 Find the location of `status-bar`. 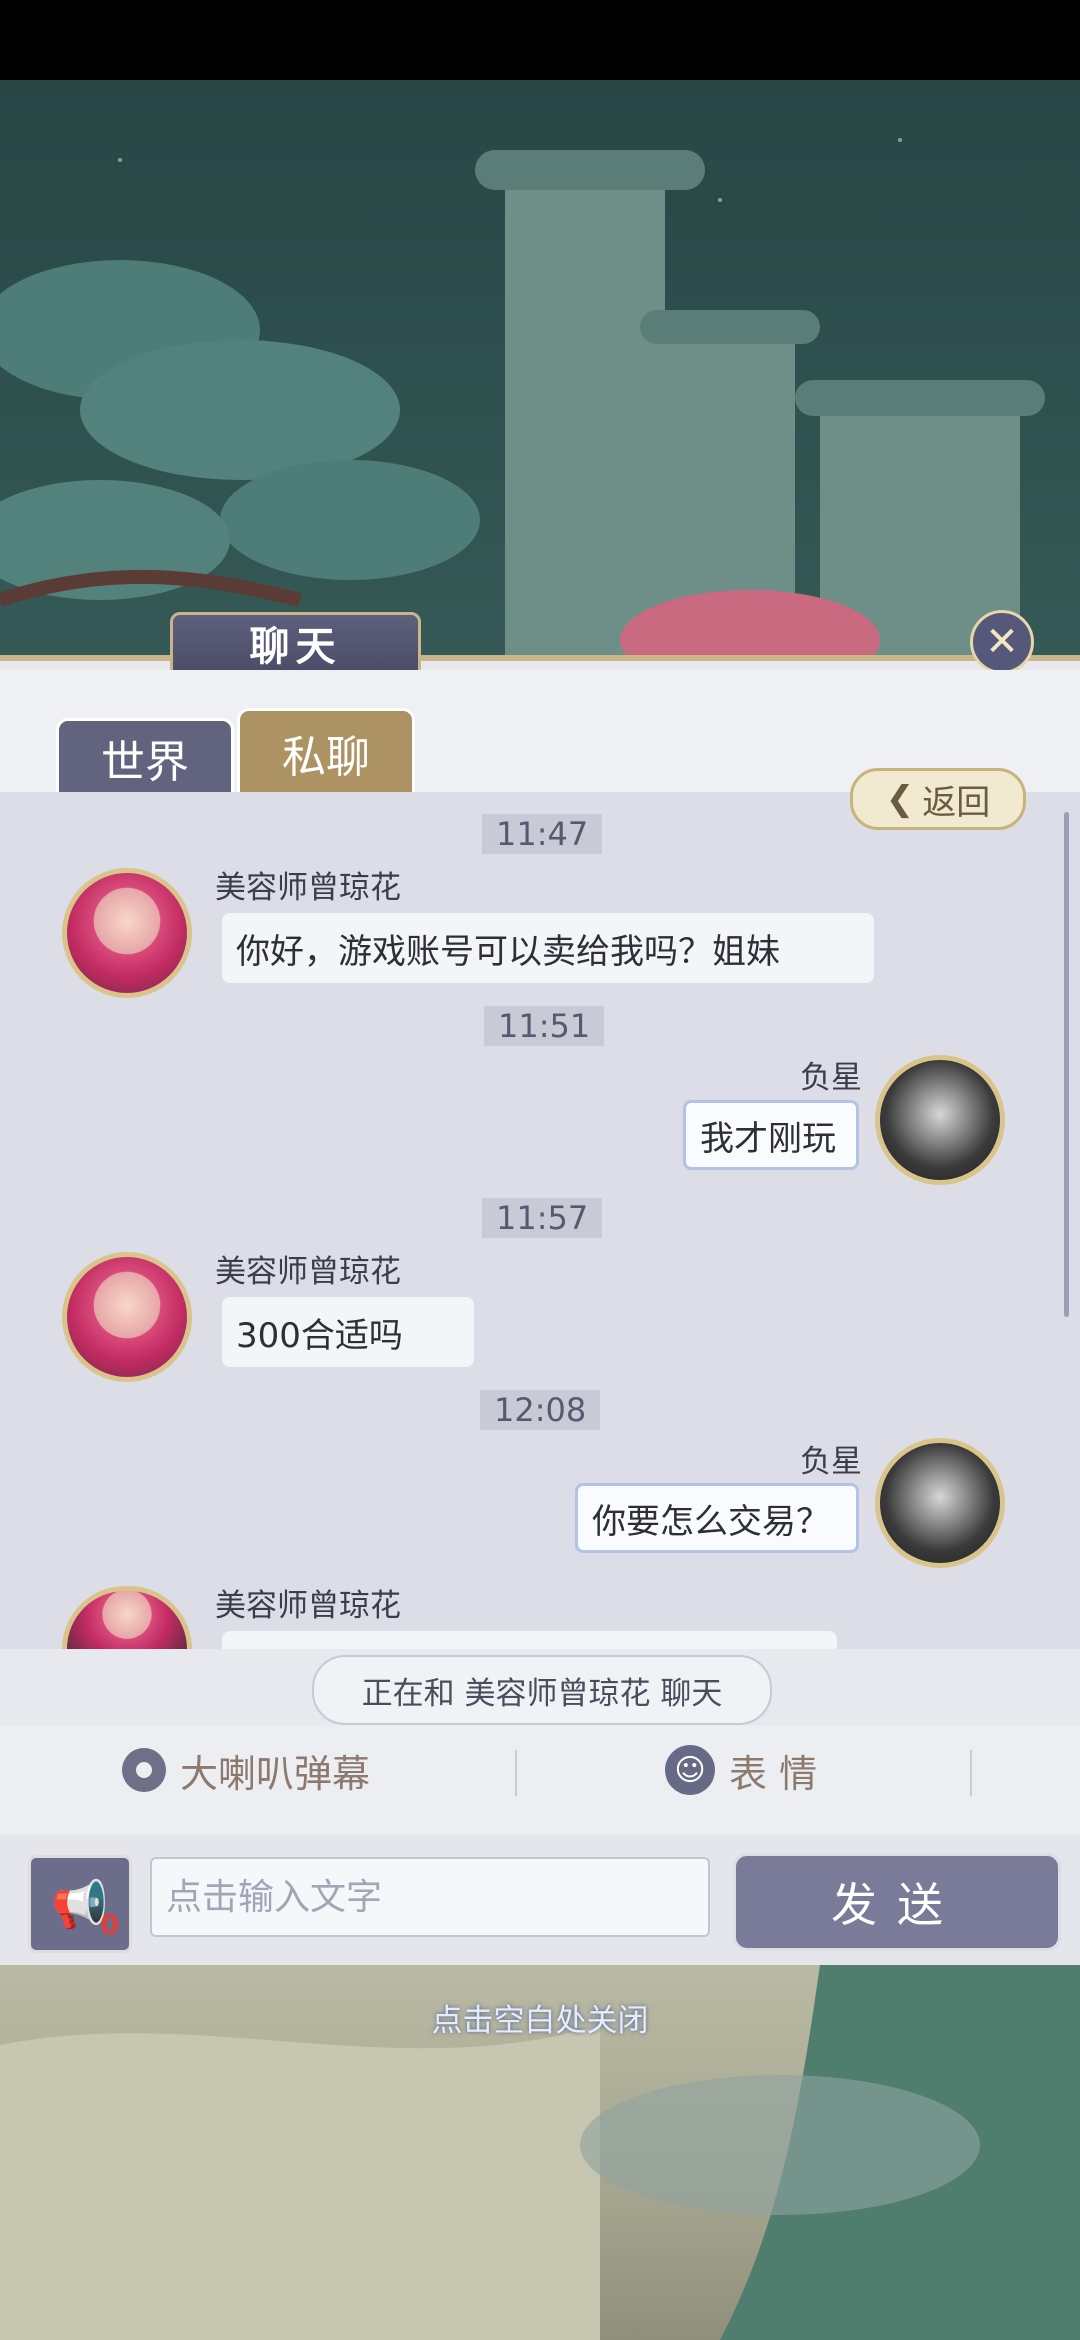

status-bar is located at coordinates (540, 40).